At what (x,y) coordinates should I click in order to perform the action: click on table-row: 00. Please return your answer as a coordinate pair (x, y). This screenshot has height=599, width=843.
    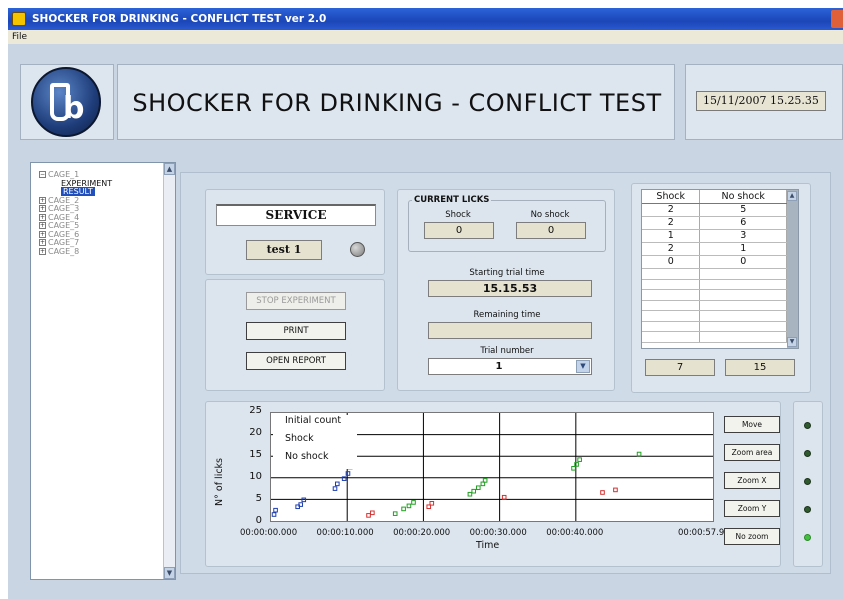
    Looking at the image, I should click on (714, 262).